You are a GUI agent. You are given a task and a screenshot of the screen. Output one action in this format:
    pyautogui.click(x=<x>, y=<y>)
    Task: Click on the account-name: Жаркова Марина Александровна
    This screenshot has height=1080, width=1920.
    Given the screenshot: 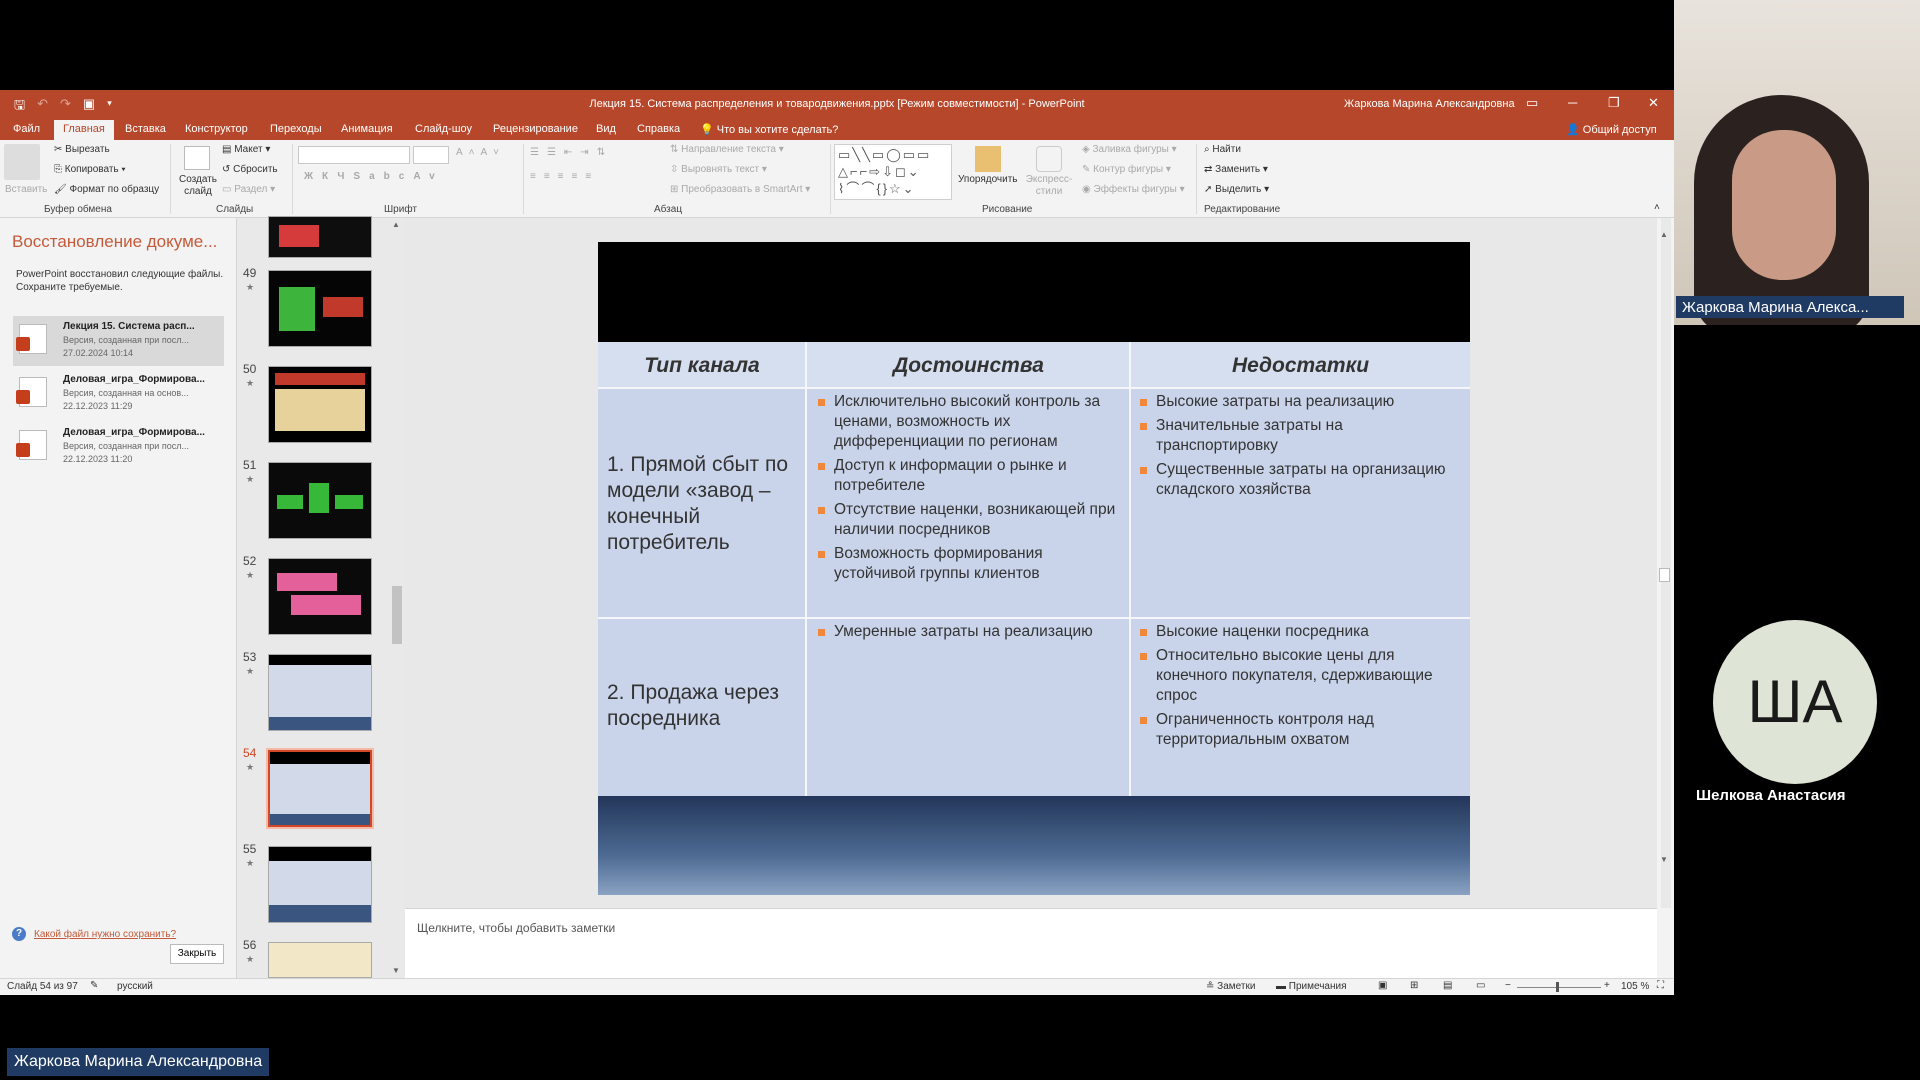 What is the action you would take?
    pyautogui.click(x=1429, y=104)
    